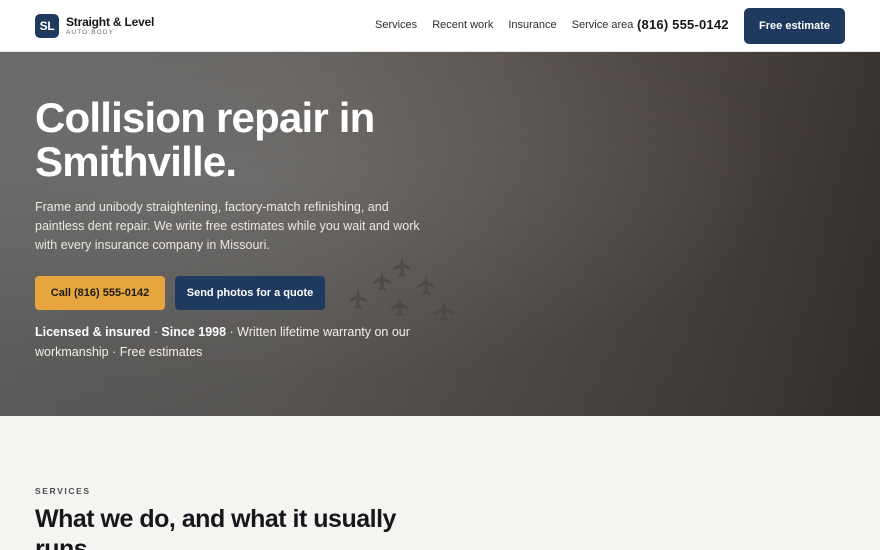  Describe the element at coordinates (90, 32) in the screenshot. I see `logo-subtitle: AUTO BODY` at that location.